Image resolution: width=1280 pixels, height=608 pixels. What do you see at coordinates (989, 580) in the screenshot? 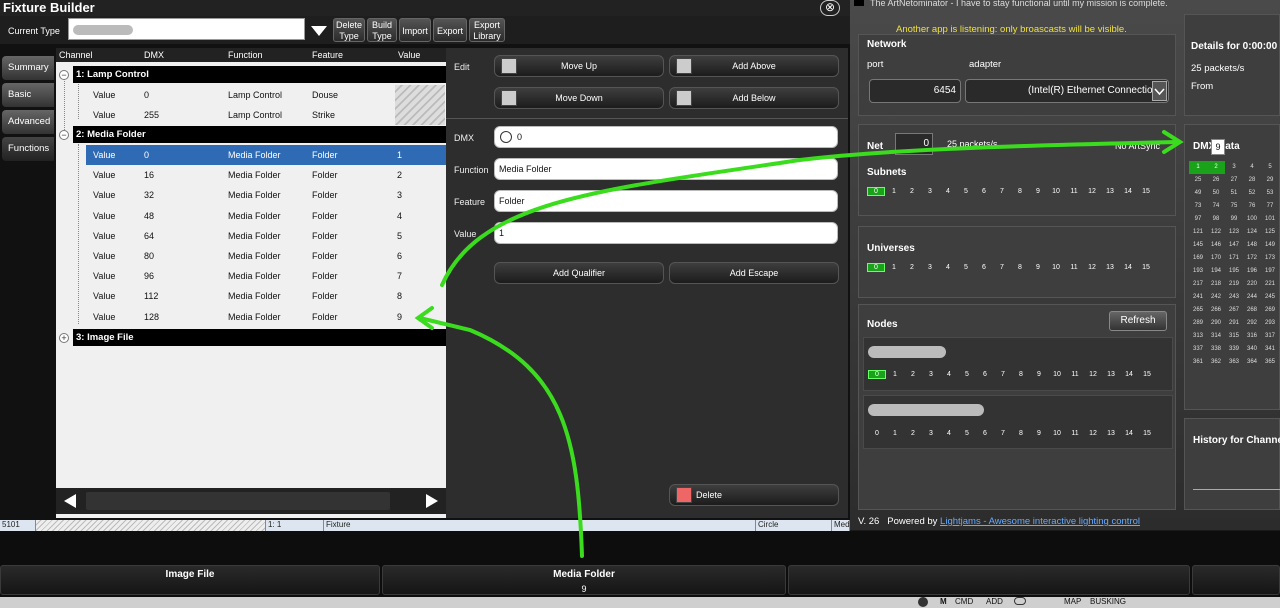
I see `empty-button` at bounding box center [989, 580].